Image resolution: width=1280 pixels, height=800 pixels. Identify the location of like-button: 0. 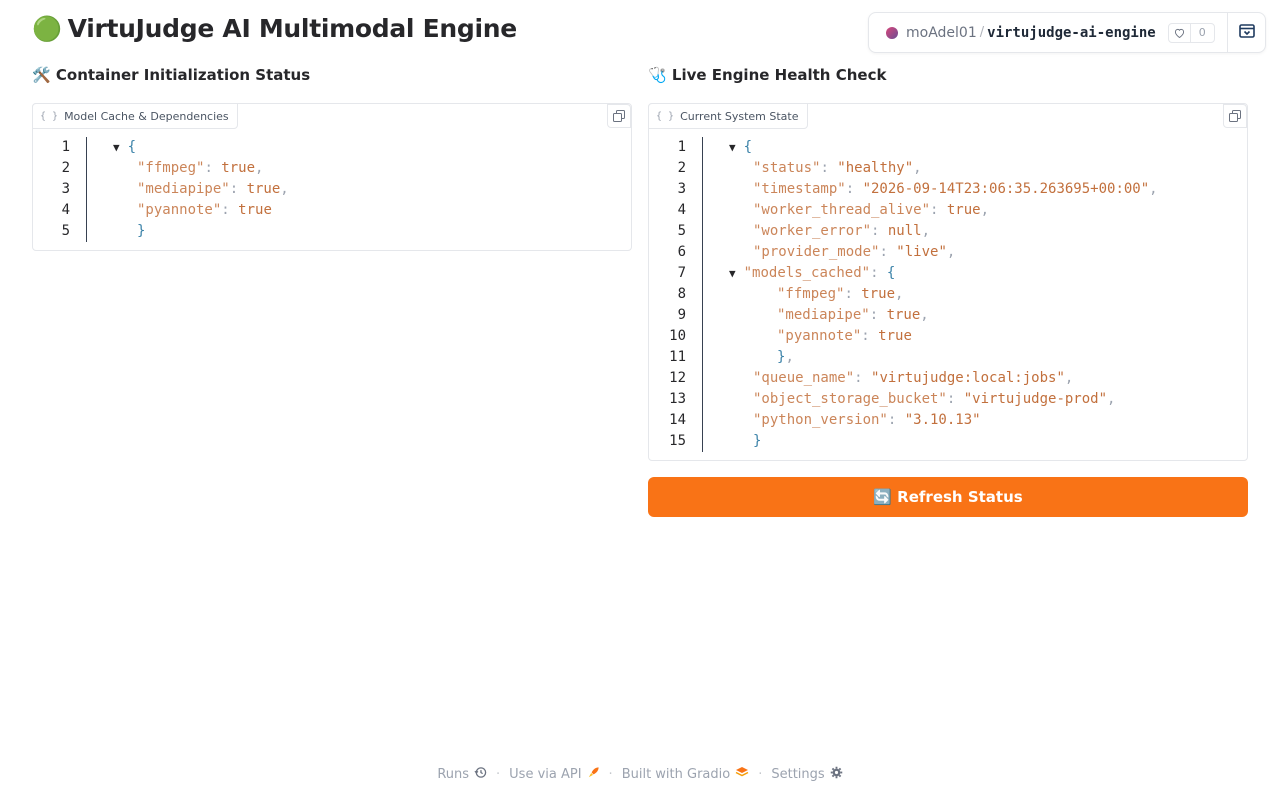
(1191, 32).